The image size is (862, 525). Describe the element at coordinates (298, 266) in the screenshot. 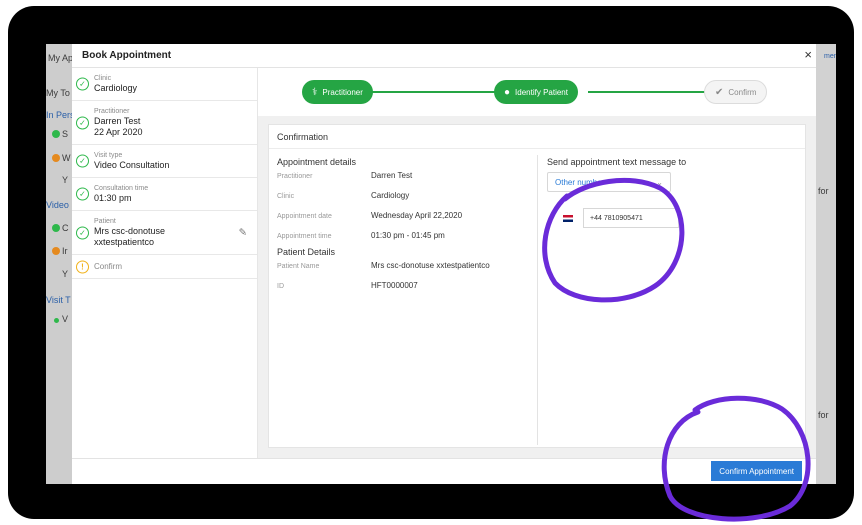

I see `detail-key: Patient Name` at that location.